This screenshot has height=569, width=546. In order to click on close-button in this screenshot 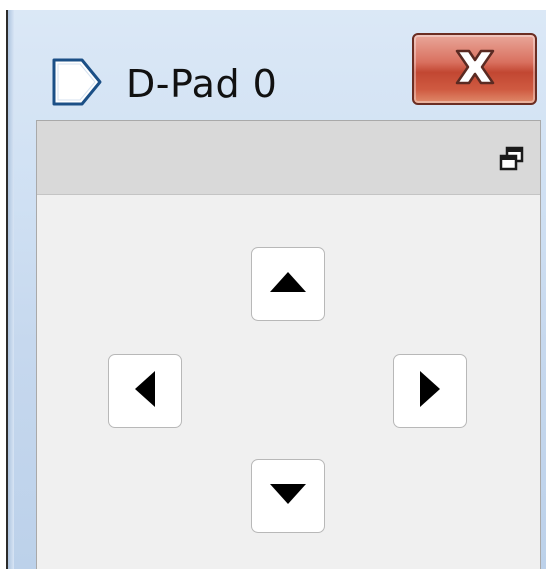, I will do `click(474, 69)`.